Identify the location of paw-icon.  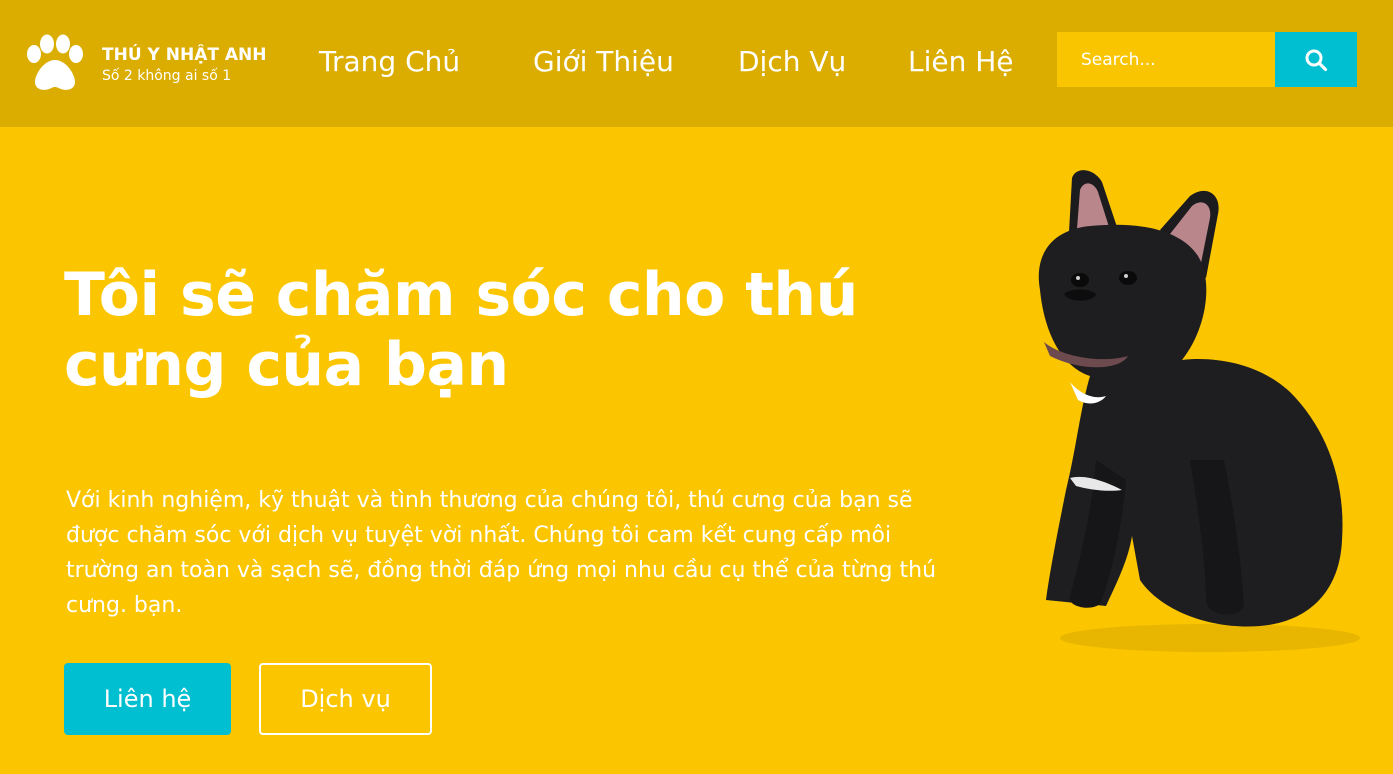
(55, 62).